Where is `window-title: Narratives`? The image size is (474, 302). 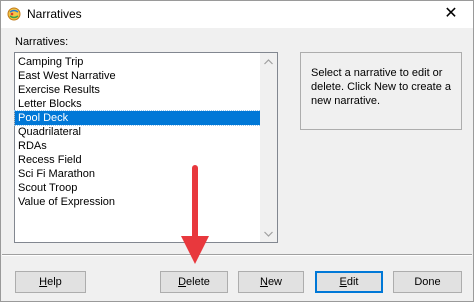
window-title: Narratives is located at coordinates (54, 14).